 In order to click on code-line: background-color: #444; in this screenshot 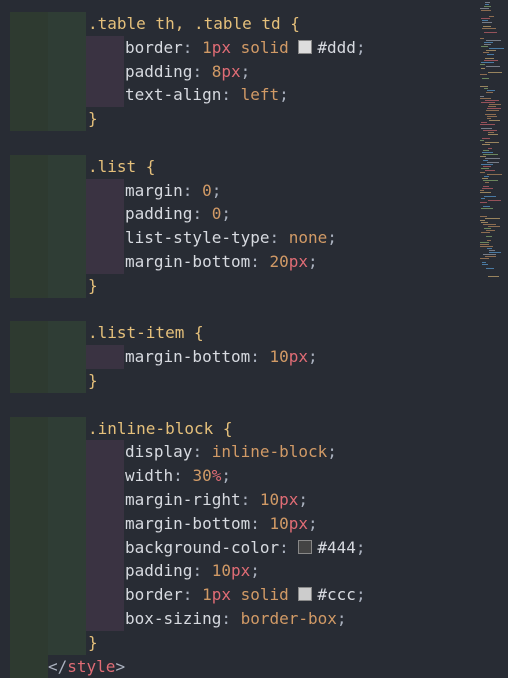, I will do `click(240, 547)`.